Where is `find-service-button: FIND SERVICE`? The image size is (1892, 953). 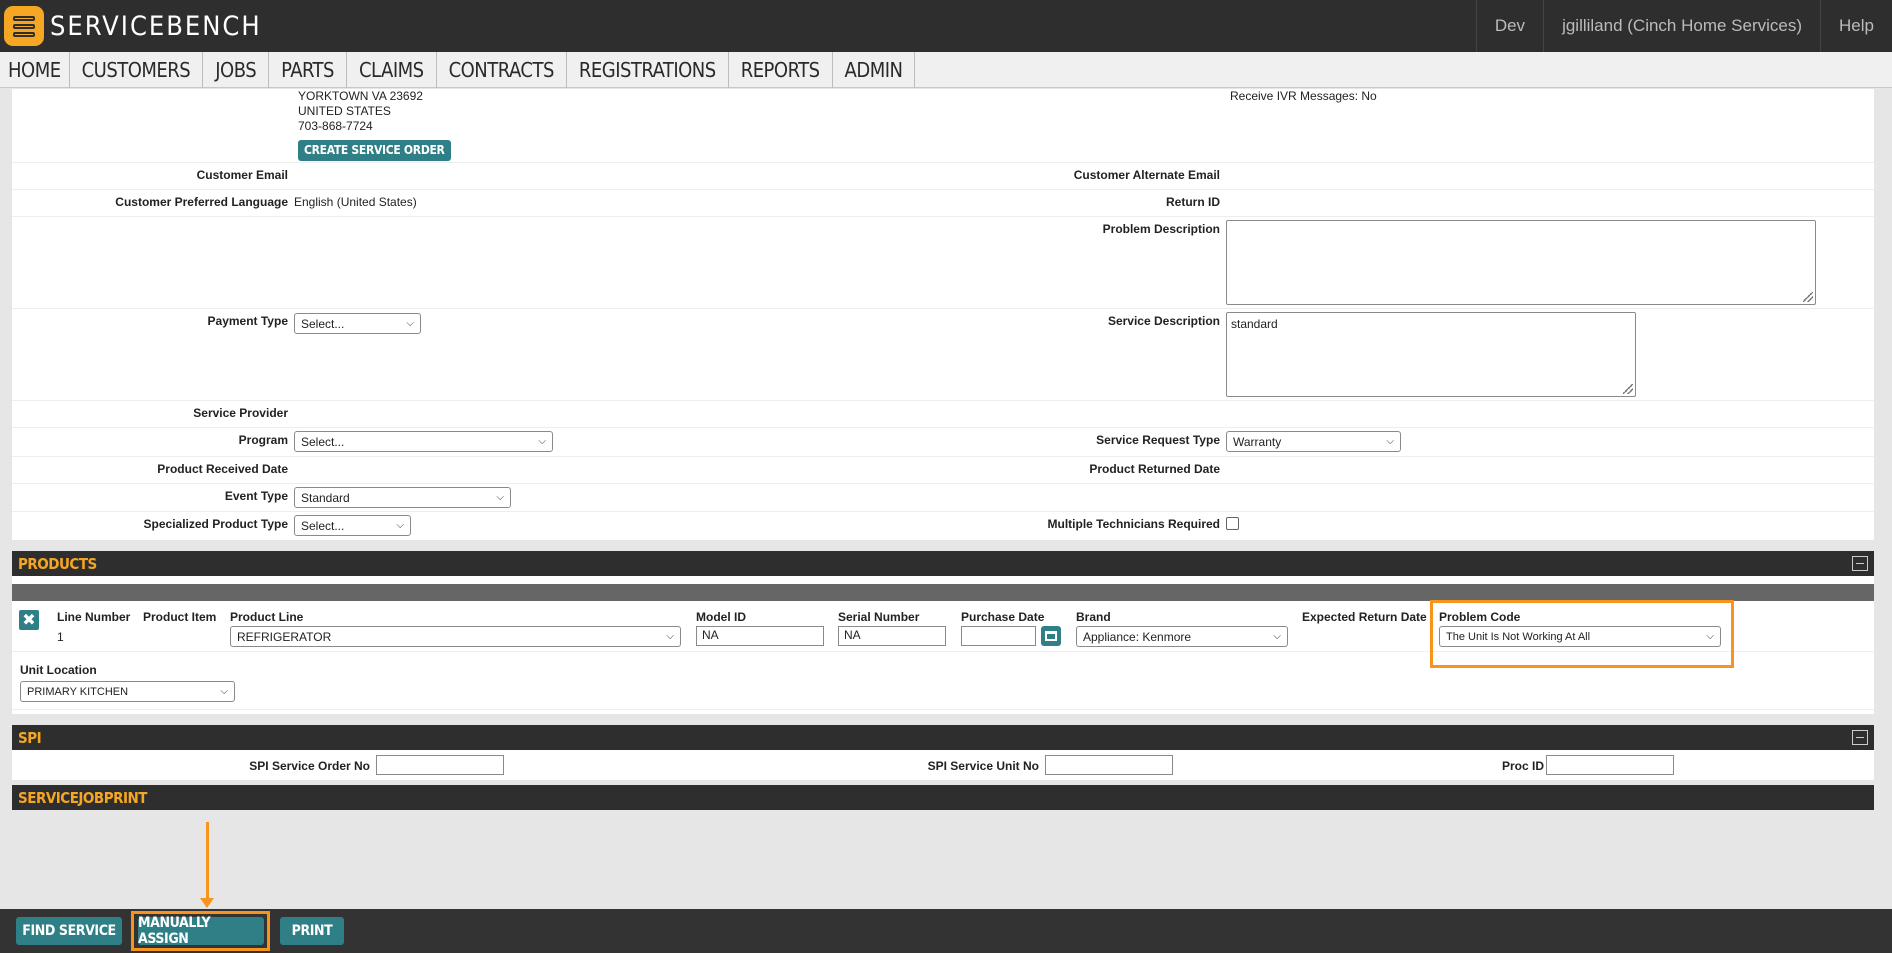
find-service-button: FIND SERVICE is located at coordinates (69, 931).